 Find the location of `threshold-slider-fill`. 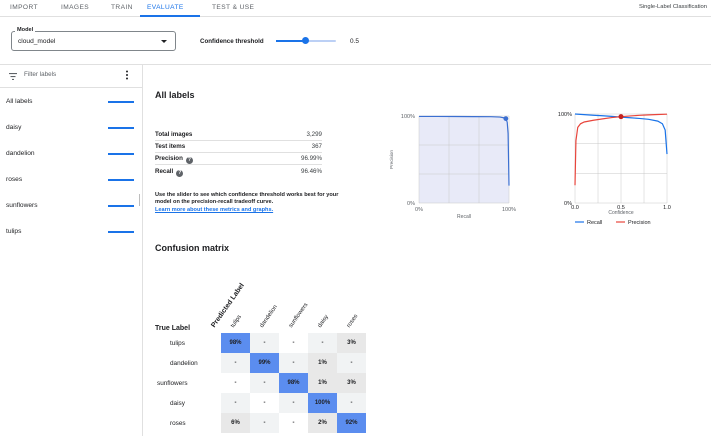

threshold-slider-fill is located at coordinates (290, 41).